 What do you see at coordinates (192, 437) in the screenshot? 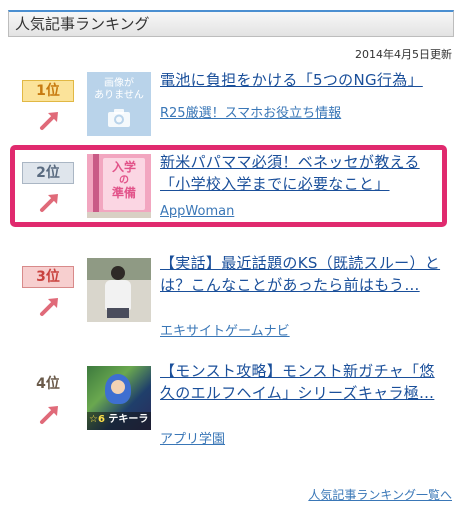
I see `article-source-link: アプリ学園` at bounding box center [192, 437].